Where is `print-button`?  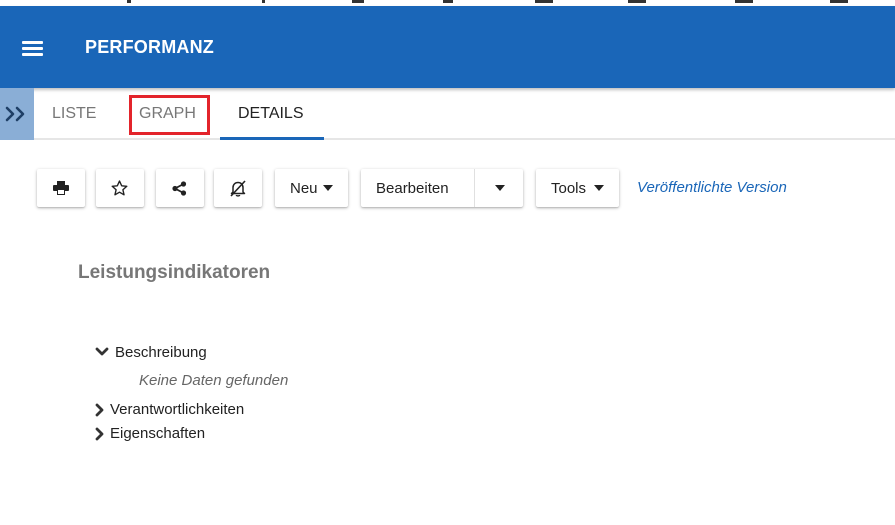 print-button is located at coordinates (61, 188).